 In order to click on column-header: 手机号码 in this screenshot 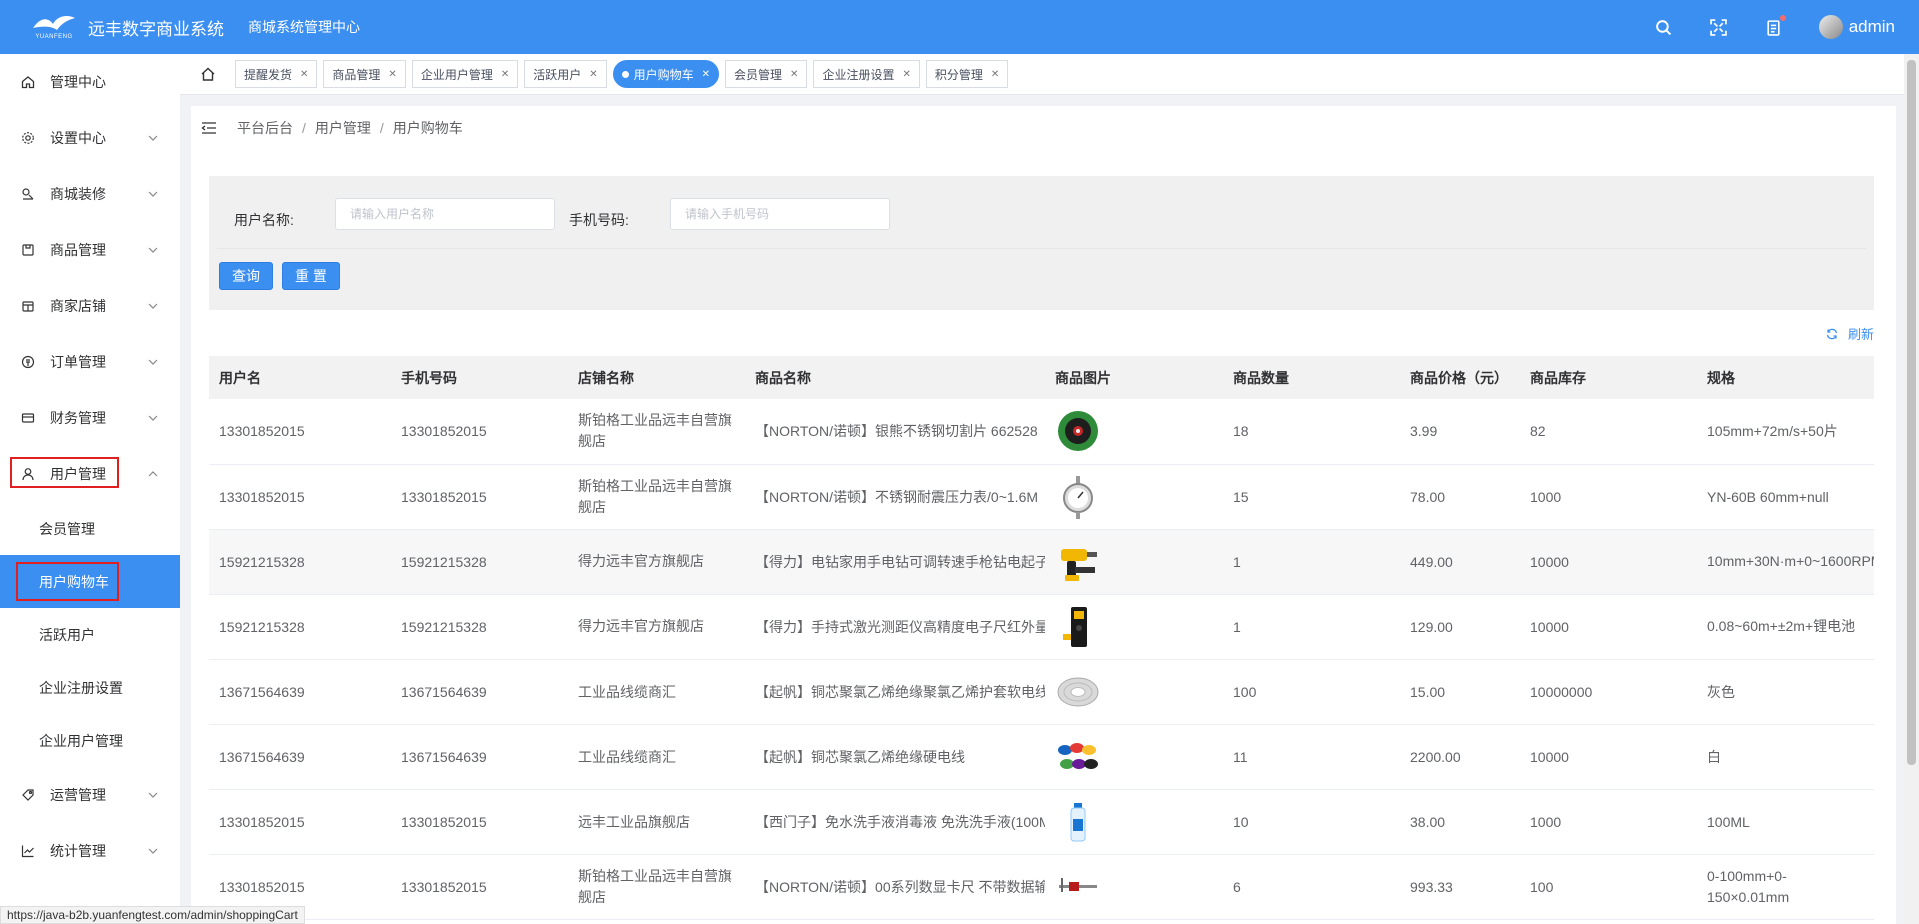, I will do `click(479, 377)`.